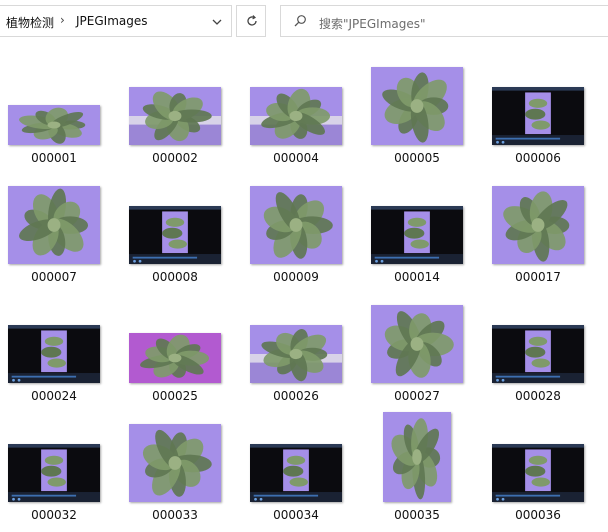 This screenshot has width=608, height=532. What do you see at coordinates (54, 277) in the screenshot?
I see `file-name-label: 000007` at bounding box center [54, 277].